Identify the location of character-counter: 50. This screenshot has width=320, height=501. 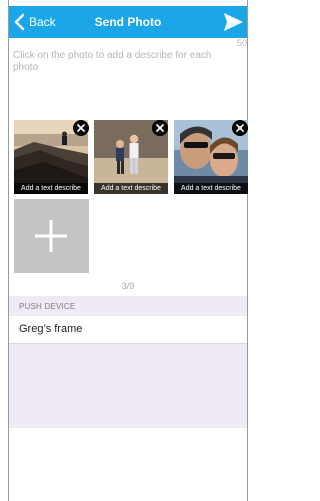
(241, 43).